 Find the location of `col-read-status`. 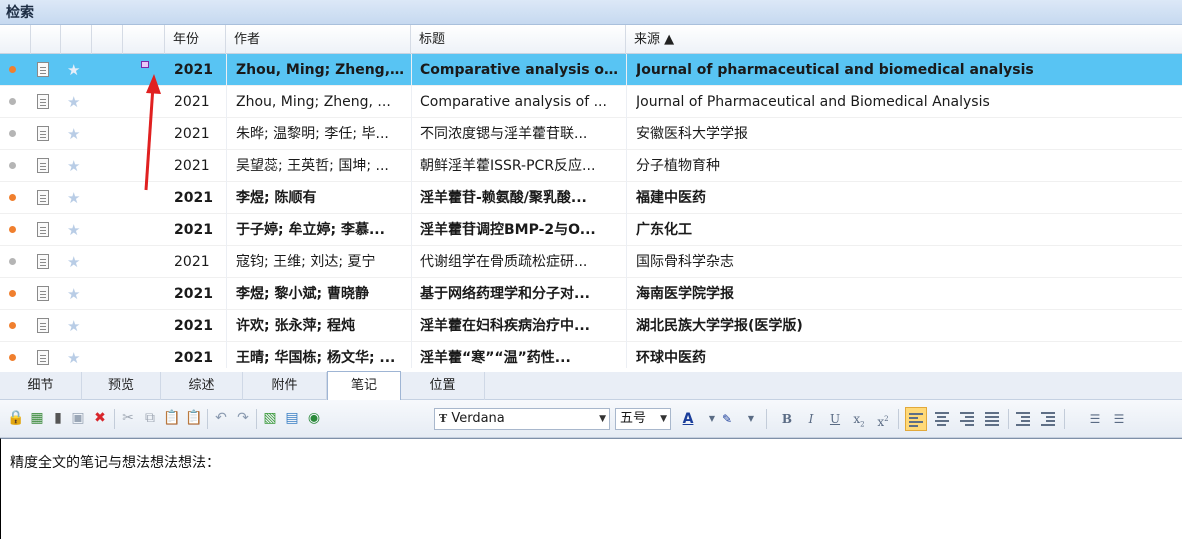

col-read-status is located at coordinates (15, 39).